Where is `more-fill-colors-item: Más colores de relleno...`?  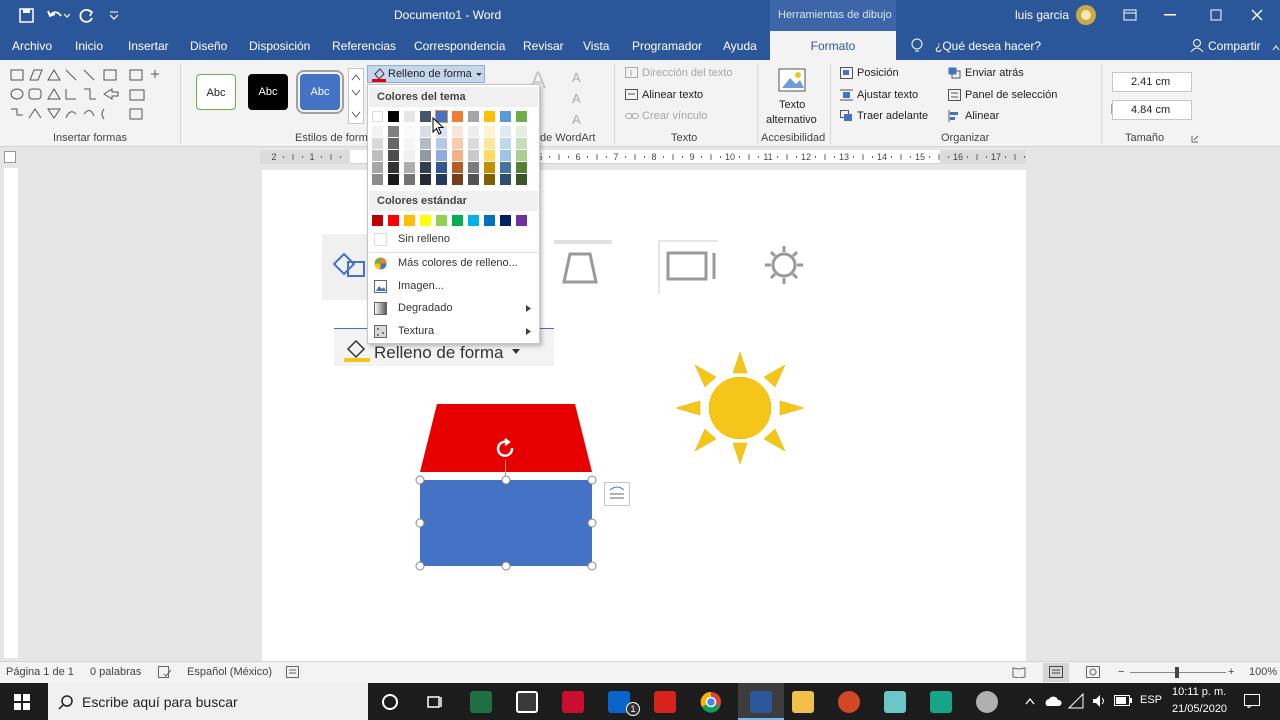 more-fill-colors-item: Más colores de relleno... is located at coordinates (458, 263).